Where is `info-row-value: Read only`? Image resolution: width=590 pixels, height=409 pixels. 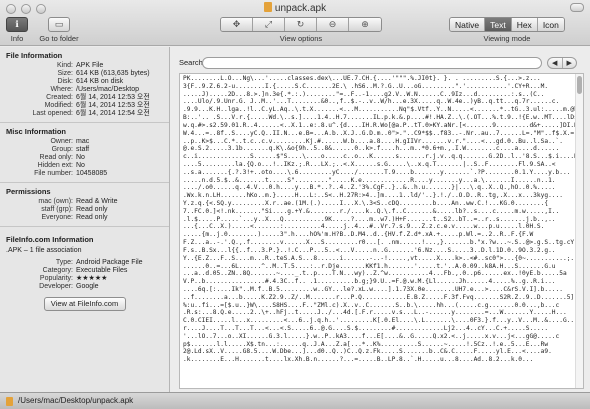 info-row-value: Read only is located at coordinates (92, 209).